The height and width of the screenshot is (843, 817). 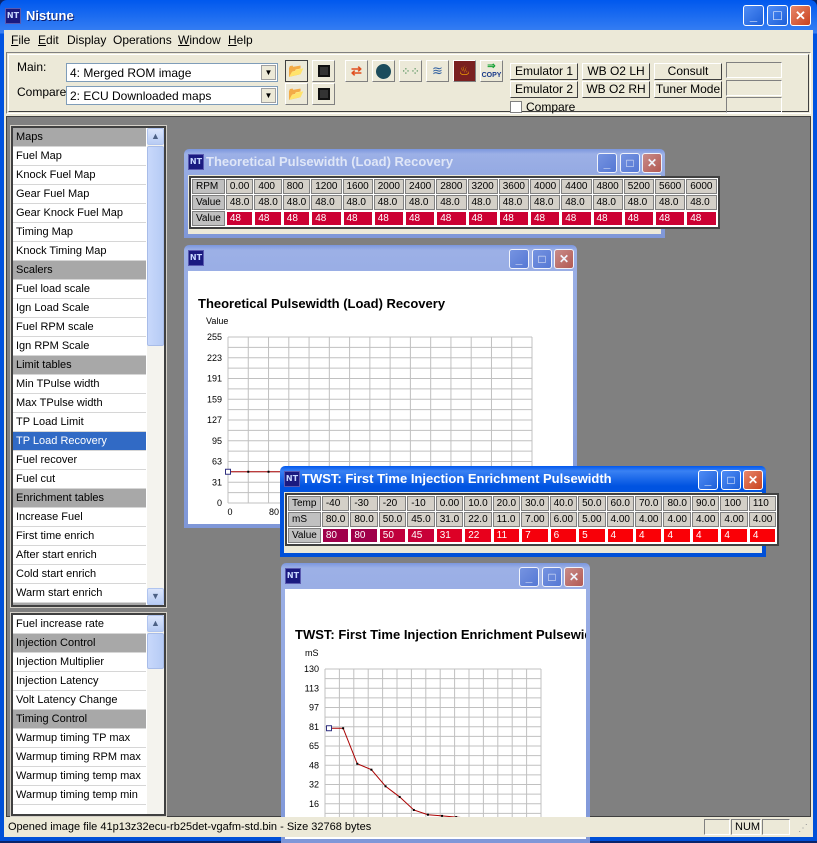 I want to click on tuner-mode-button: Tuner Mode, so click(x=688, y=89).